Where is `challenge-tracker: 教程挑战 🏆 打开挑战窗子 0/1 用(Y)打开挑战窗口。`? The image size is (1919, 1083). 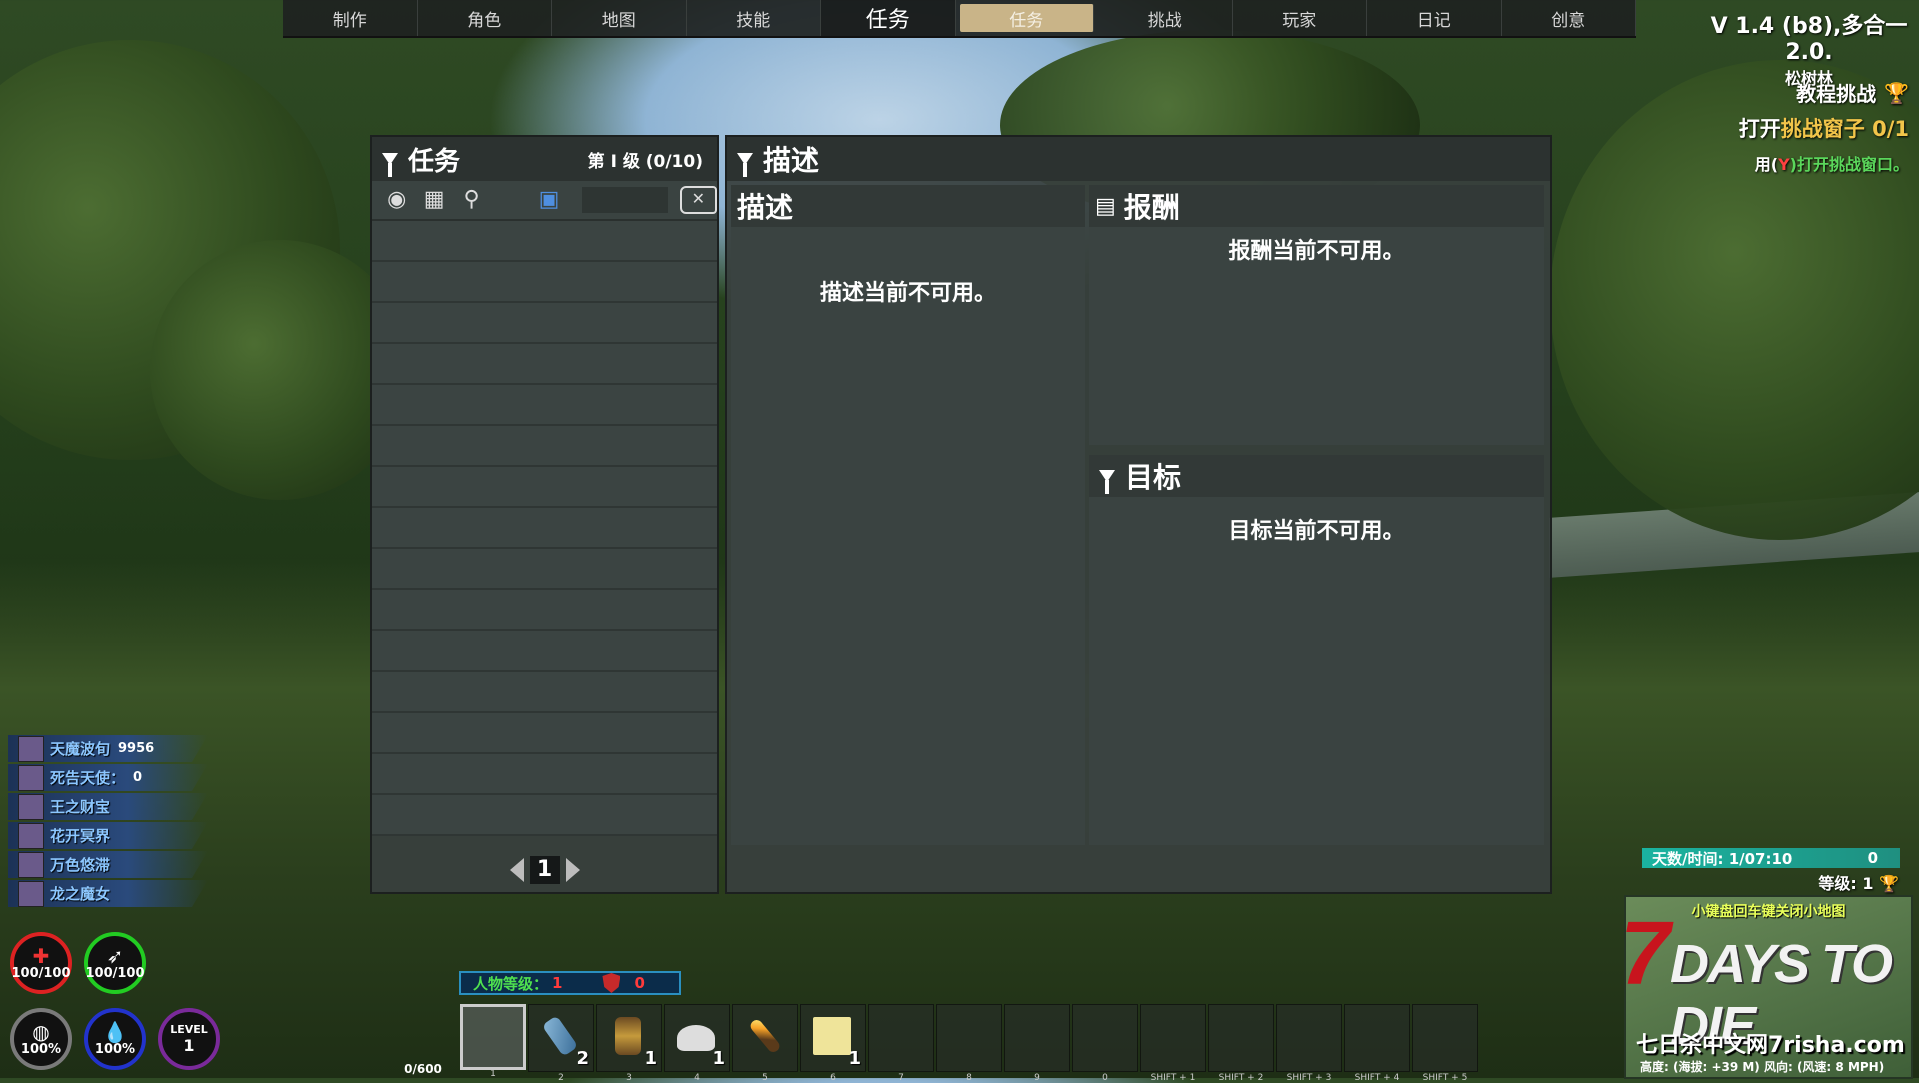
challenge-tracker: 教程挑战 🏆 打开挑战窗子 0/1 用(Y)打开挑战窗口。 is located at coordinates (1824, 126).